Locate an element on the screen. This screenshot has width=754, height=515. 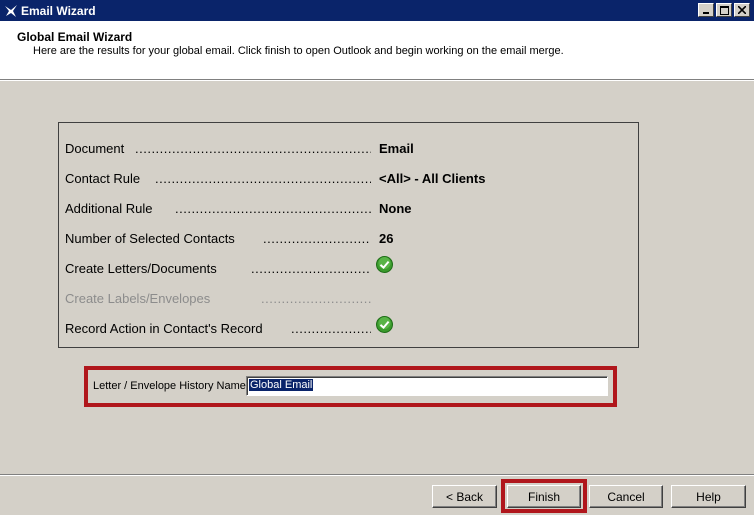
history-name-input: Global Email is located at coordinates (427, 386).